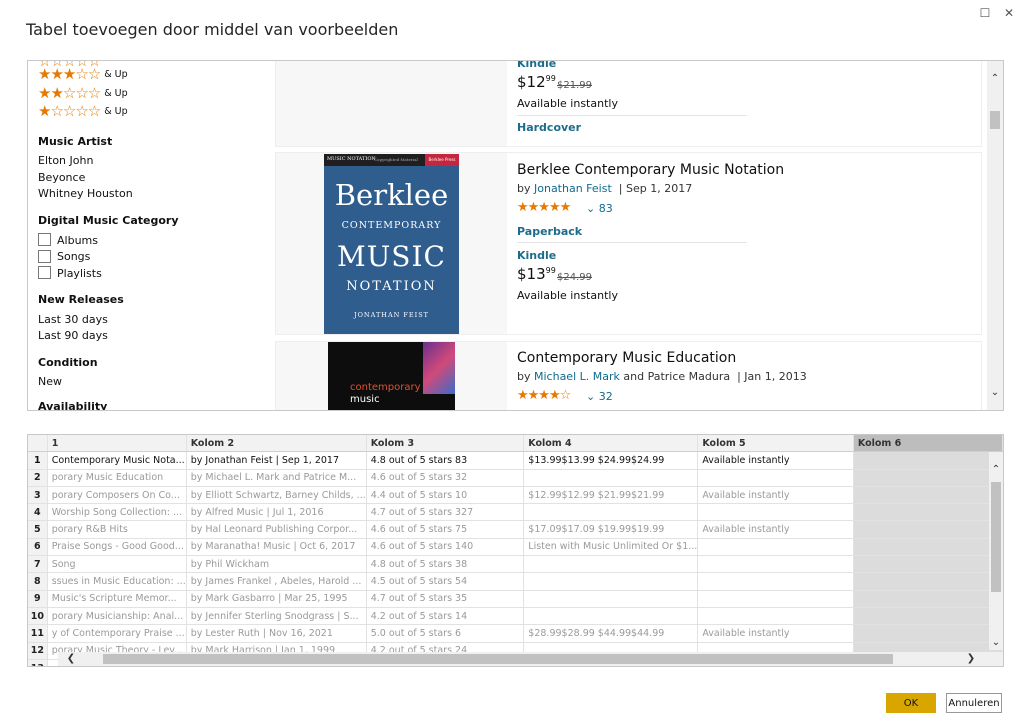  I want to click on ok-button: OK, so click(911, 703).